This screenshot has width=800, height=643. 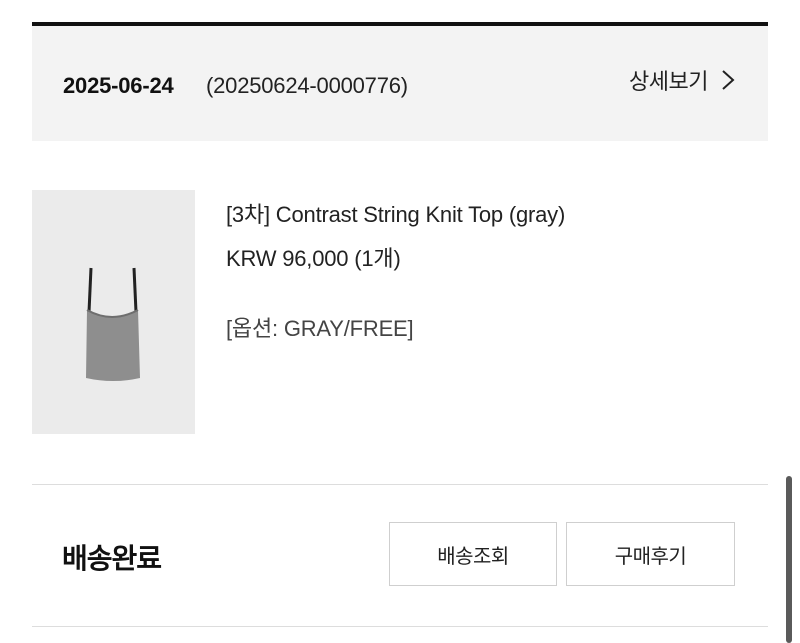 I want to click on product-name: [3차] Contrast String Knit Top (gray), so click(x=395, y=213).